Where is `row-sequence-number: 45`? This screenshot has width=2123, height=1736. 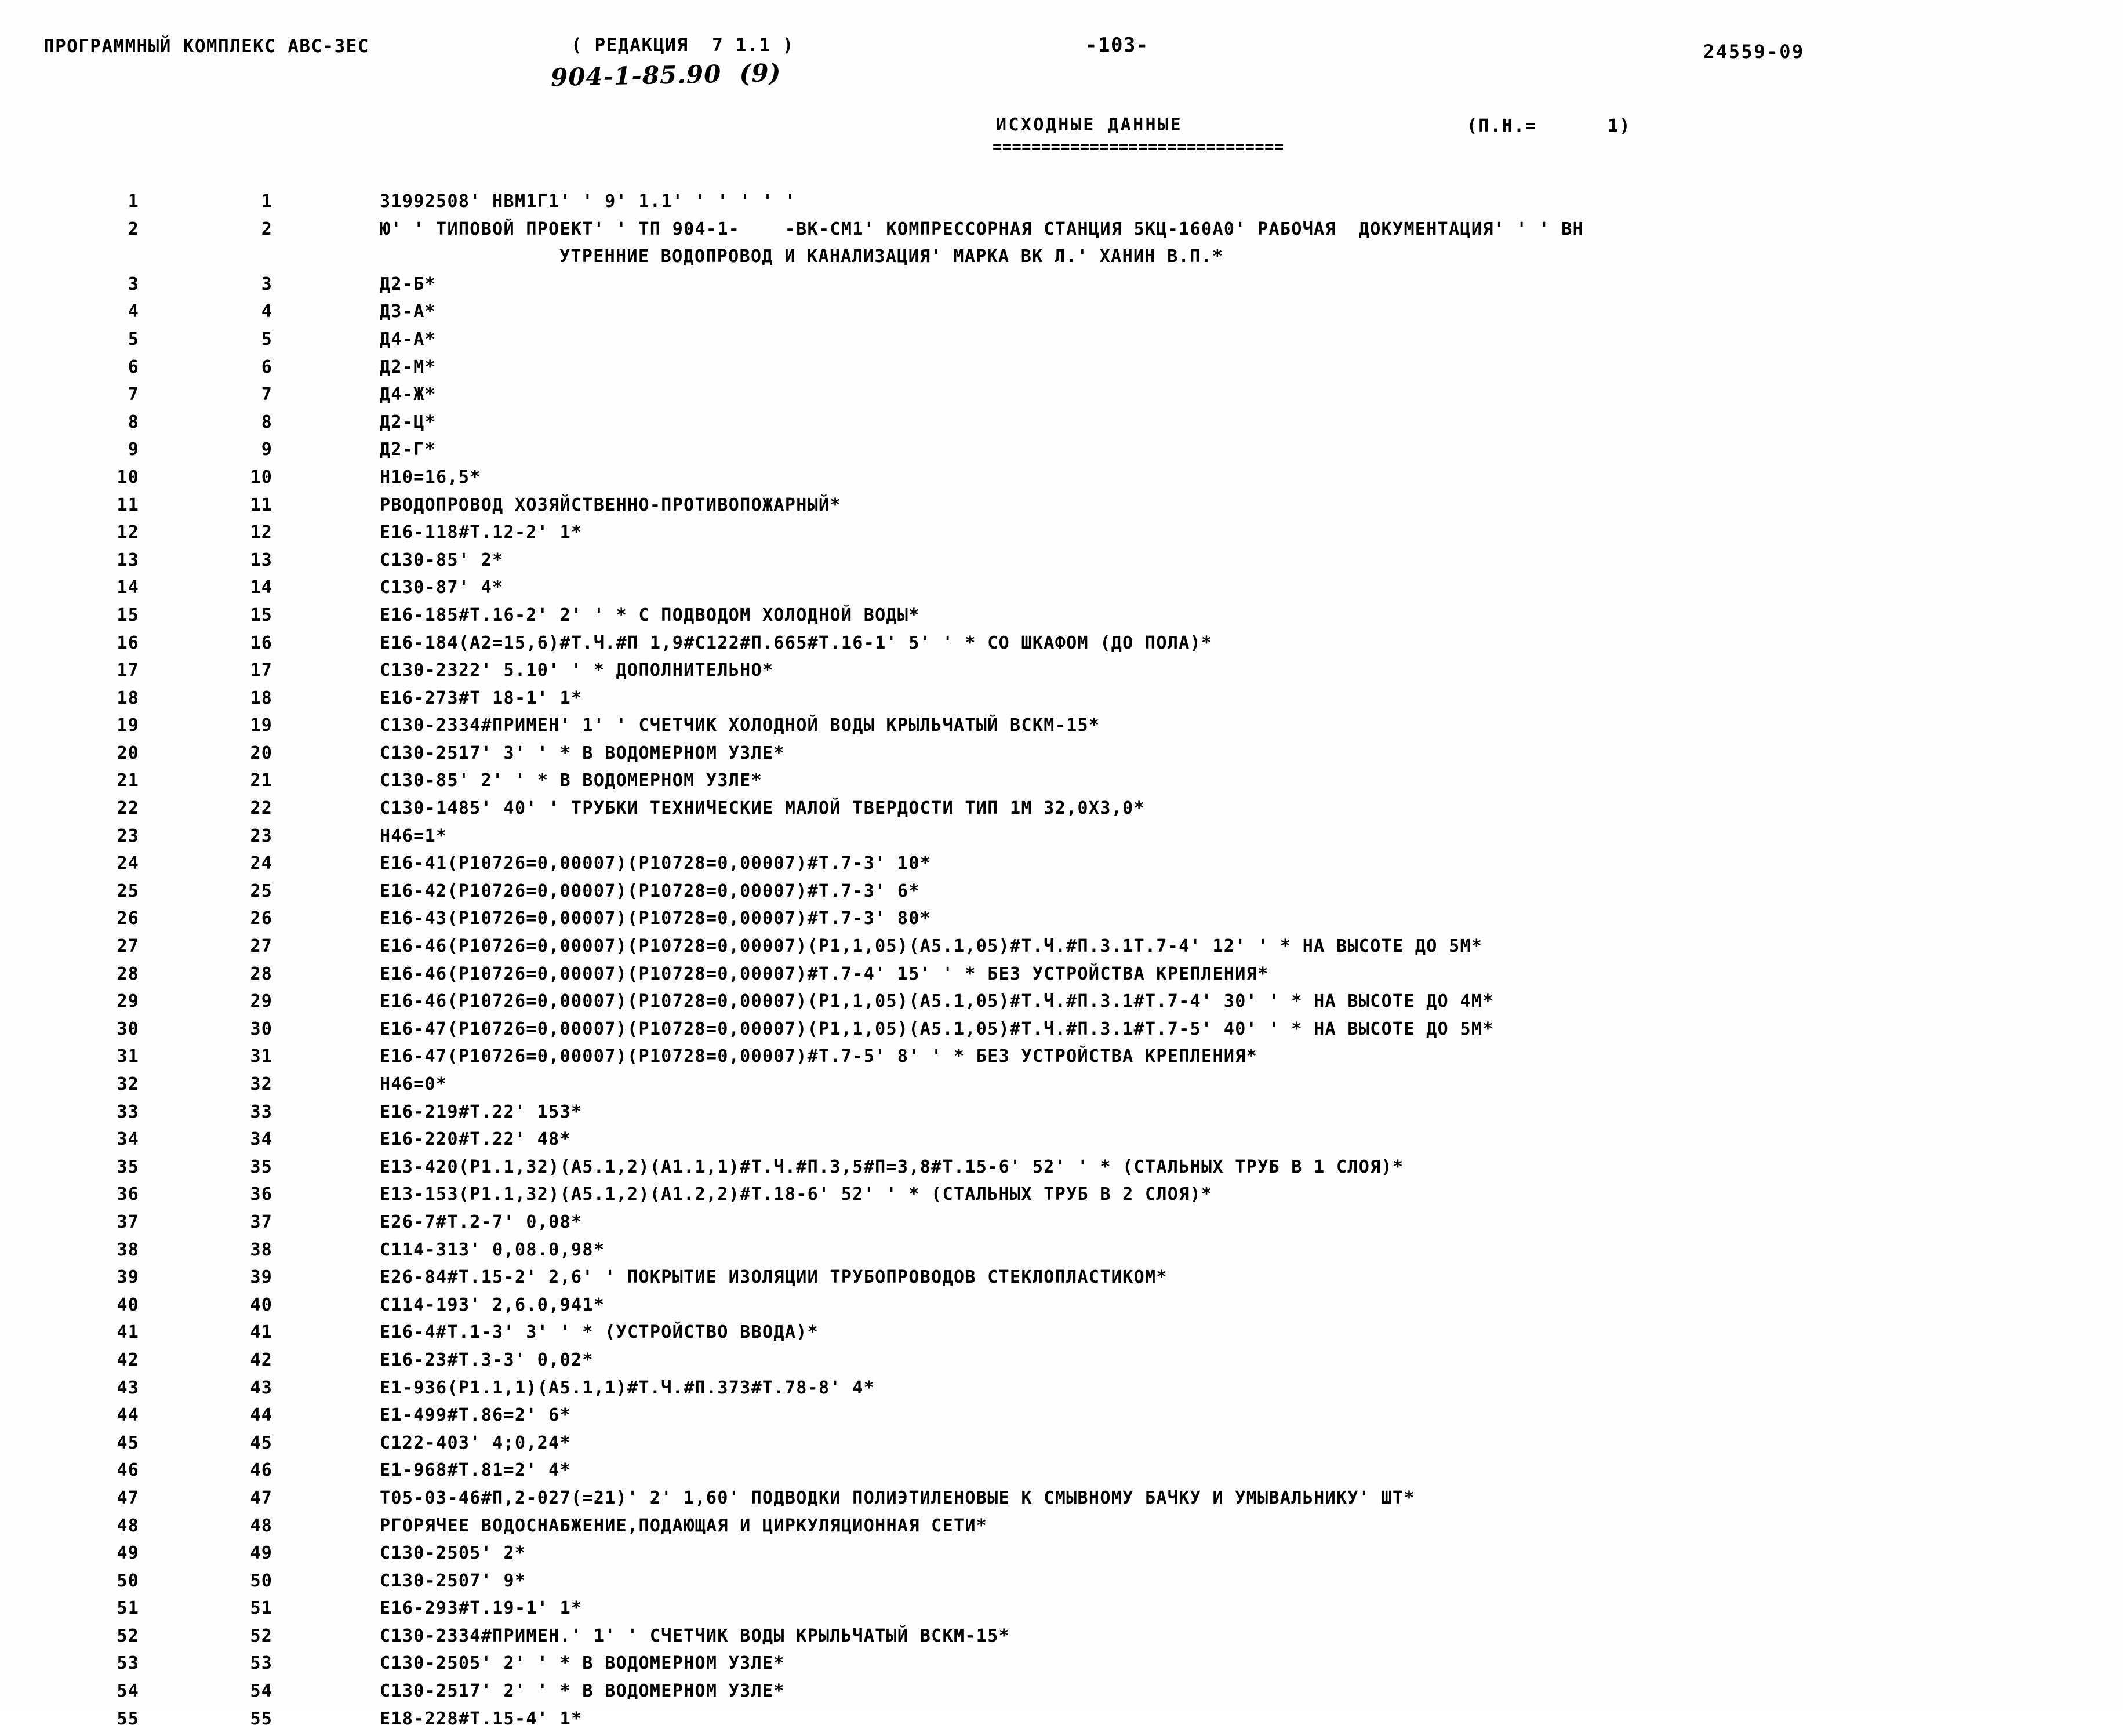 row-sequence-number: 45 is located at coordinates (128, 1443).